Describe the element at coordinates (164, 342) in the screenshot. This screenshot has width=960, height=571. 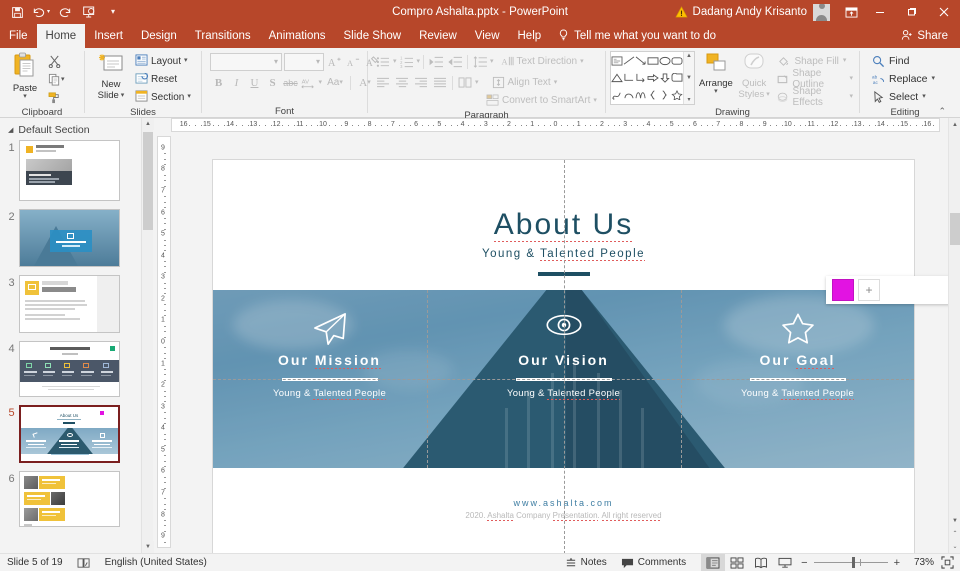
I see `vertical-ruler: 9 8 7 6 5 4 3 2 1 0 1 2 3 4 5 6 7 8 9` at that location.